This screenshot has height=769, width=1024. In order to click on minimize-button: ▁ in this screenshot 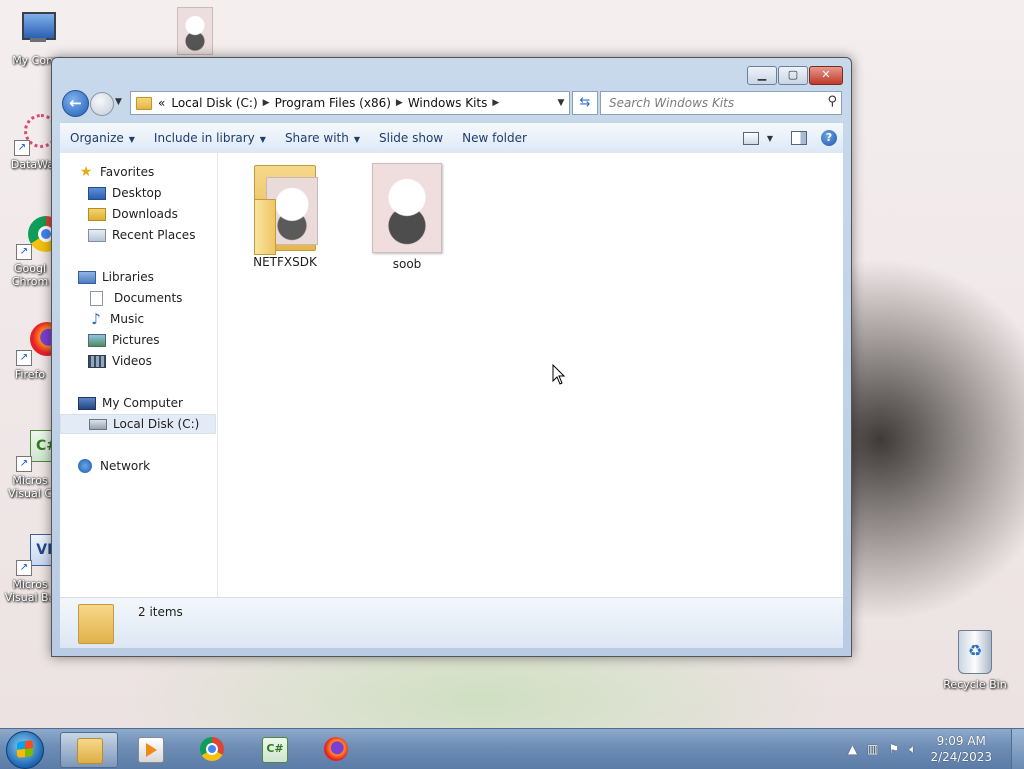, I will do `click(762, 75)`.